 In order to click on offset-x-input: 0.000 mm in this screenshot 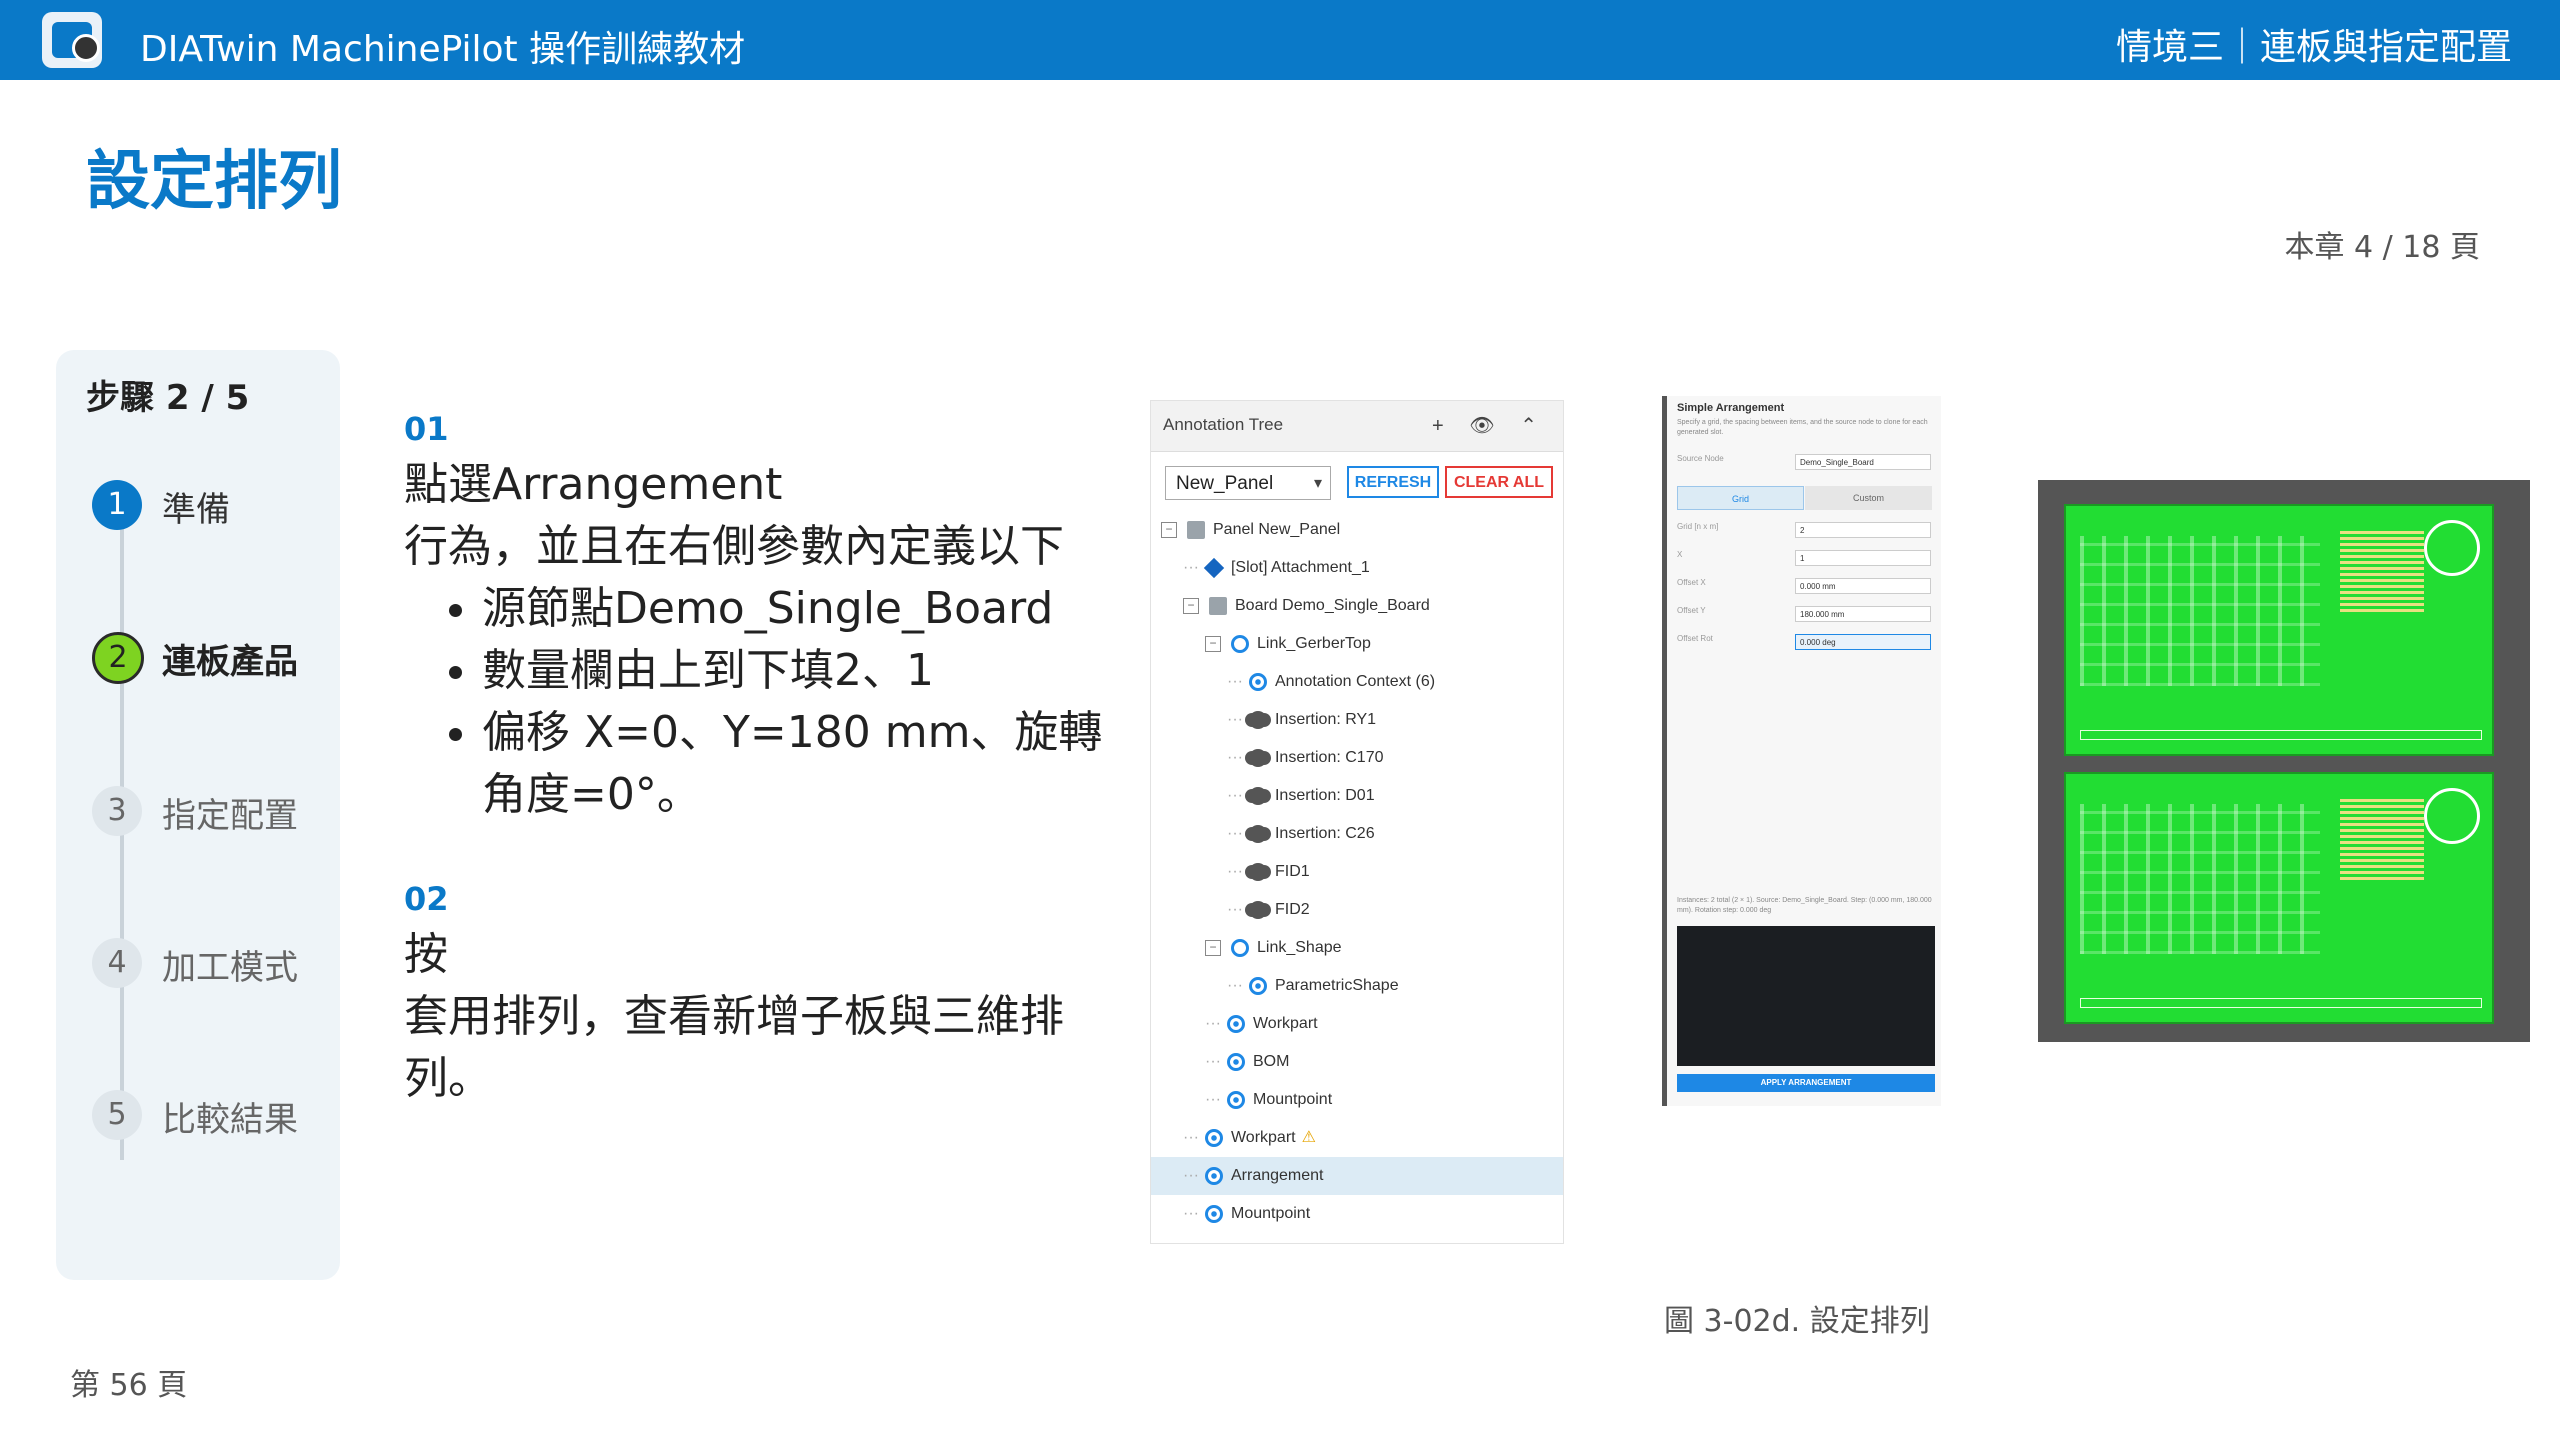, I will do `click(1863, 586)`.